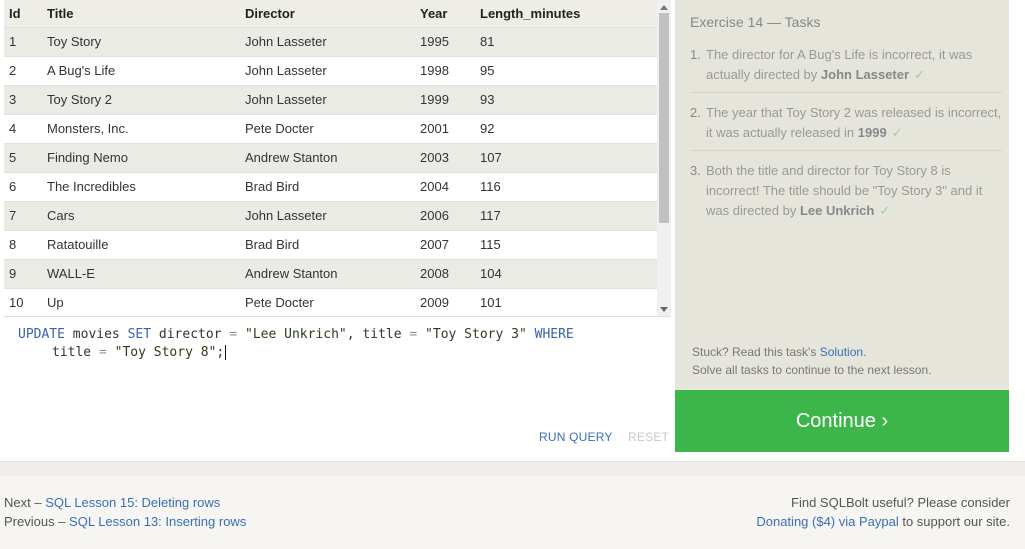  What do you see at coordinates (491, 157) in the screenshot?
I see `cell-length: 107` at bounding box center [491, 157].